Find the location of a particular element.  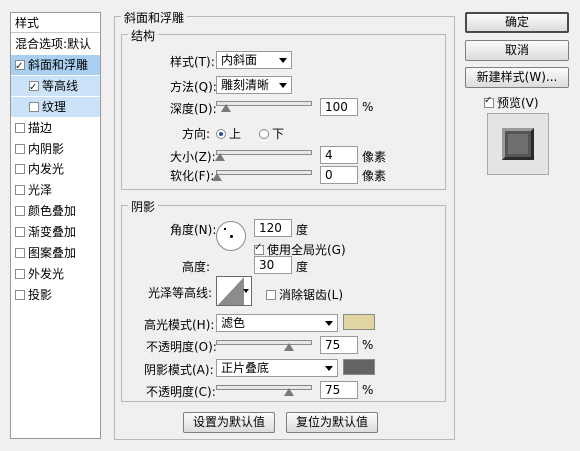

sidebar-item-label: 颜色叠加 is located at coordinates (52, 211).